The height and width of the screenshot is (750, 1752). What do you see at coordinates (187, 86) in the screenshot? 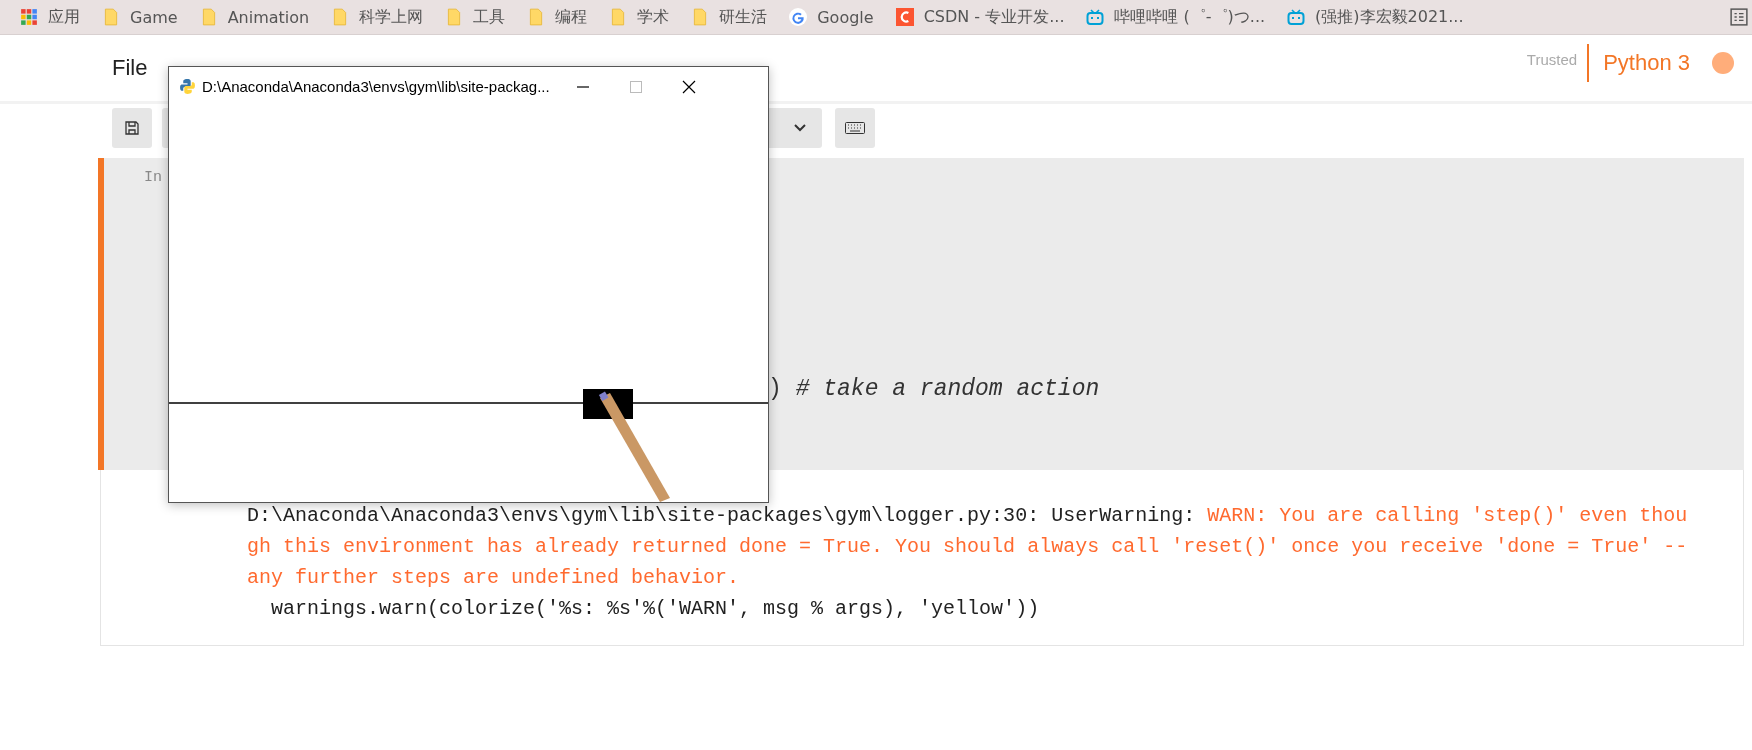
I see `python-logo-icon` at bounding box center [187, 86].